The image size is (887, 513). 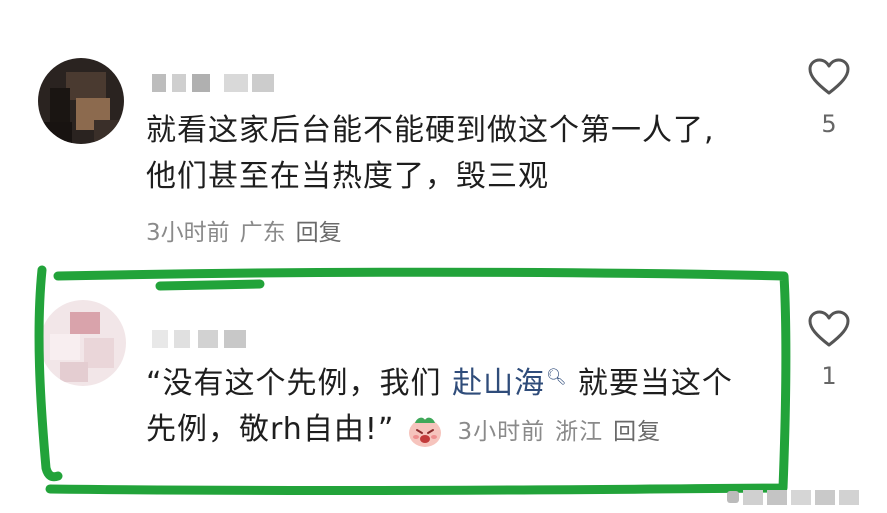 What do you see at coordinates (299, 383) in the screenshot?
I see `quote-start: “没有这个先例，我们` at bounding box center [299, 383].